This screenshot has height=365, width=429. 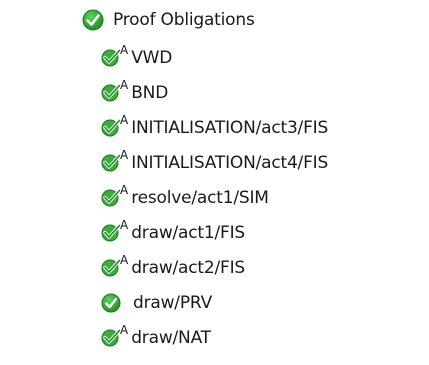 What do you see at coordinates (188, 233) in the screenshot?
I see `tree-node-label: draw/act1/FIS` at bounding box center [188, 233].